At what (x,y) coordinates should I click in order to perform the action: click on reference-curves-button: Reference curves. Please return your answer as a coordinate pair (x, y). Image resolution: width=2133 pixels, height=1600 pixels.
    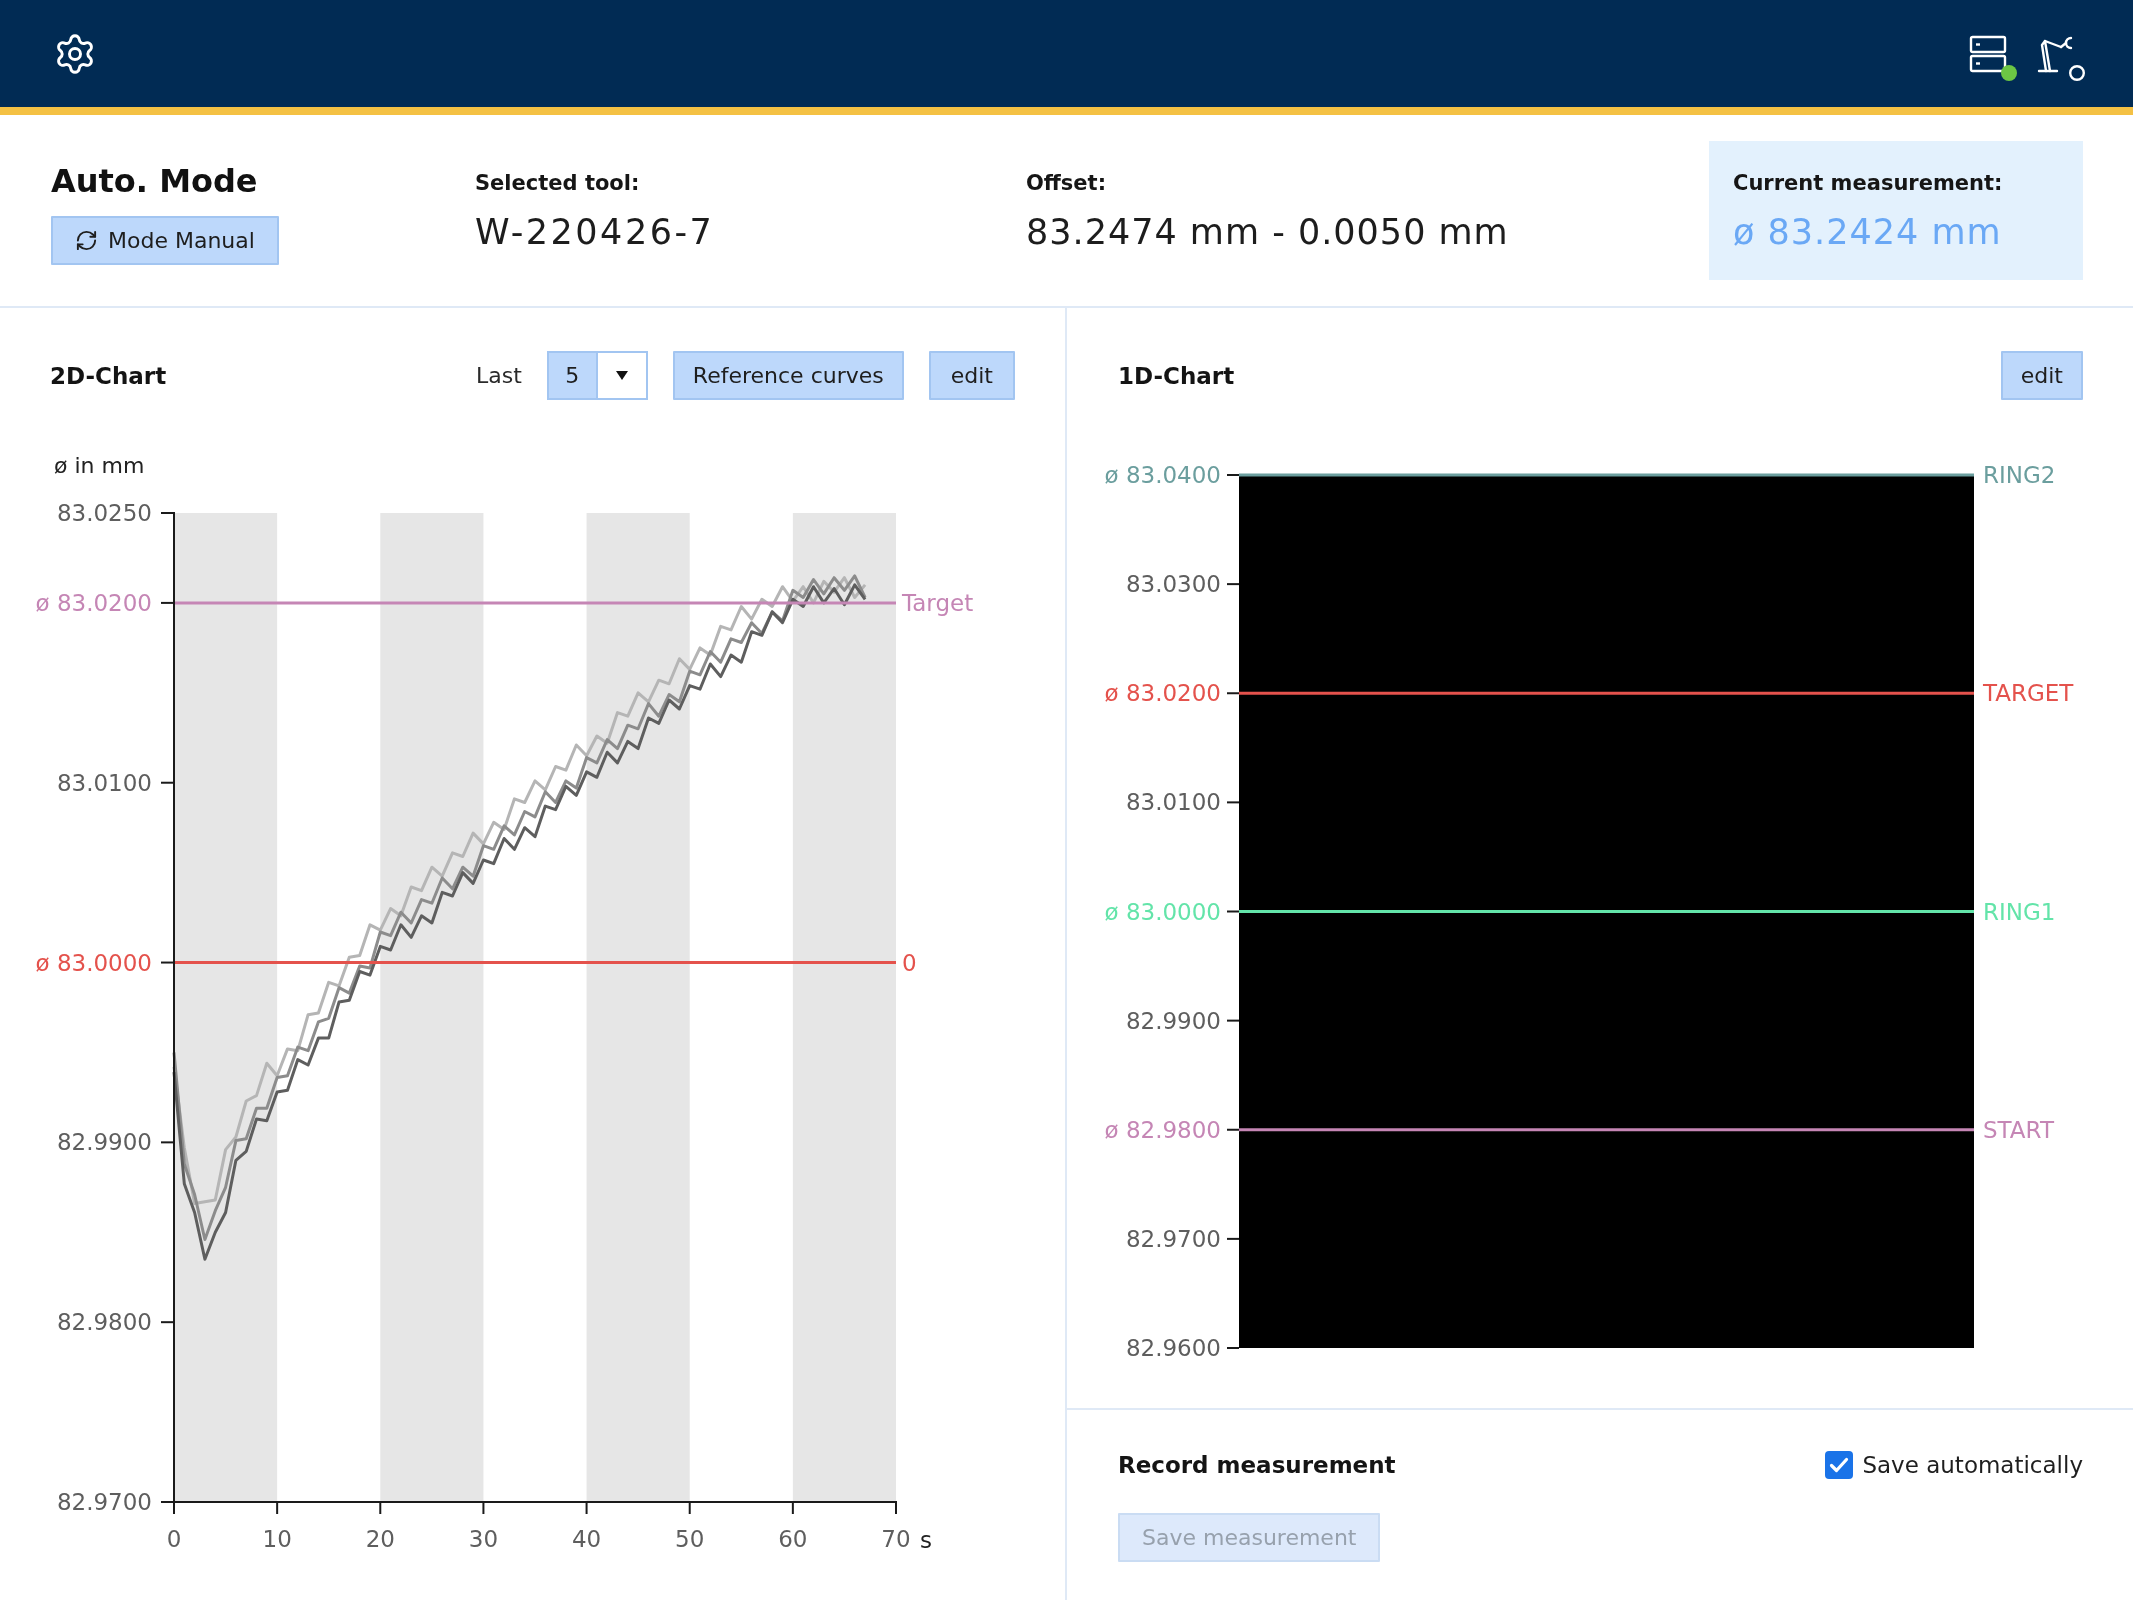
    Looking at the image, I should click on (788, 375).